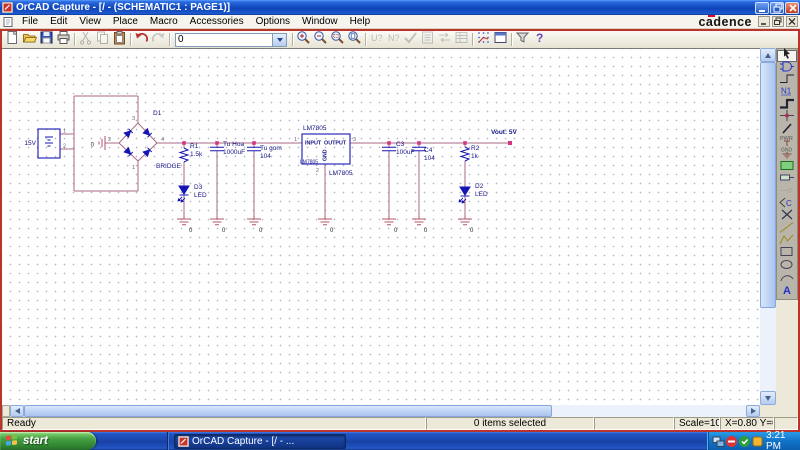  What do you see at coordinates (141, 40) in the screenshot?
I see `undo-button` at bounding box center [141, 40].